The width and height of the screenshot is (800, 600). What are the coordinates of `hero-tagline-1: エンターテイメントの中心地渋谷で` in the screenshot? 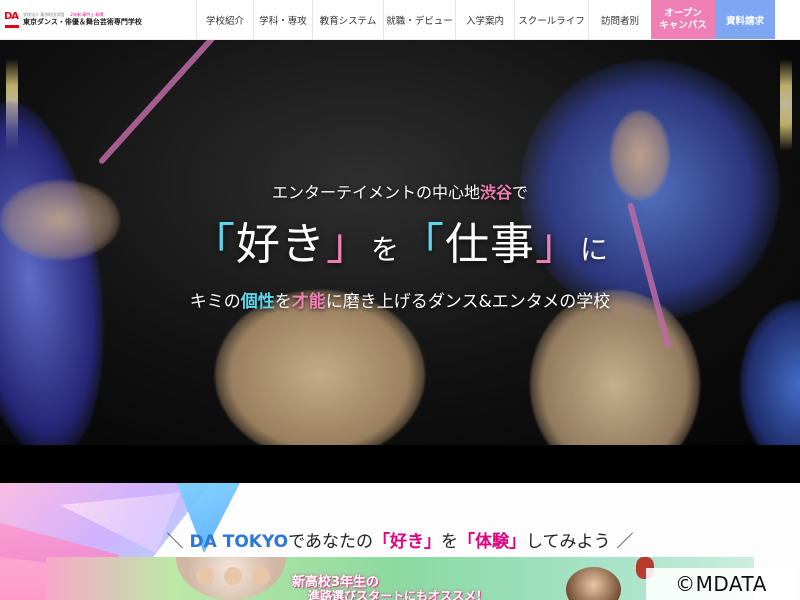 It's located at (400, 191).